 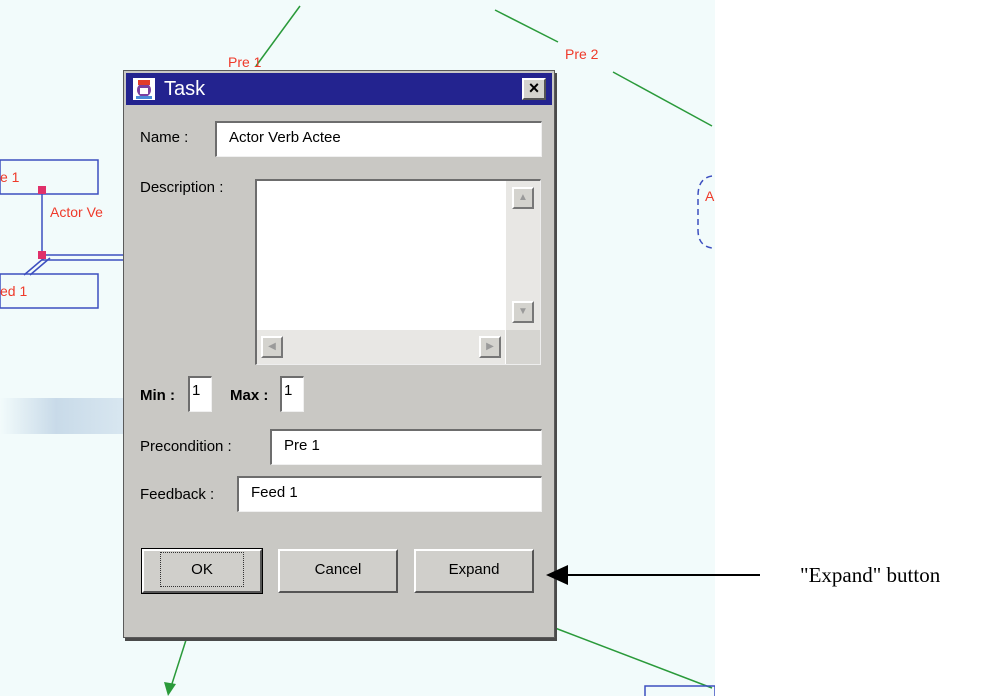 I want to click on title-bar: Task ×, so click(x=339, y=89).